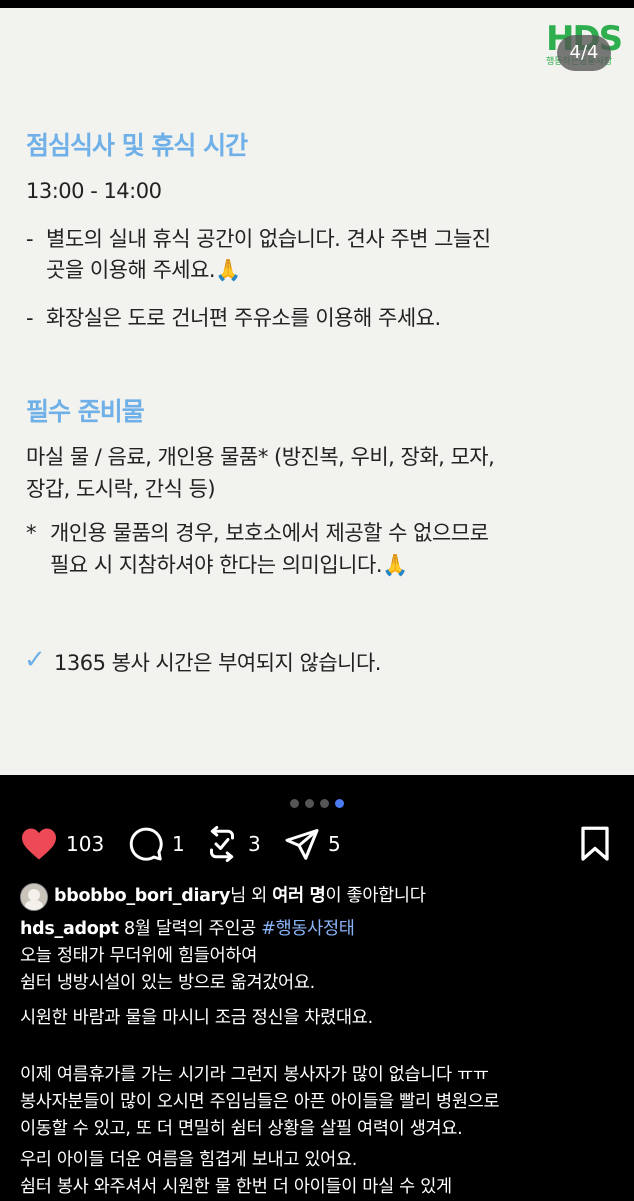 This screenshot has height=1201, width=634. I want to click on caption-text: 8월 달력의 주인공, so click(190, 929).